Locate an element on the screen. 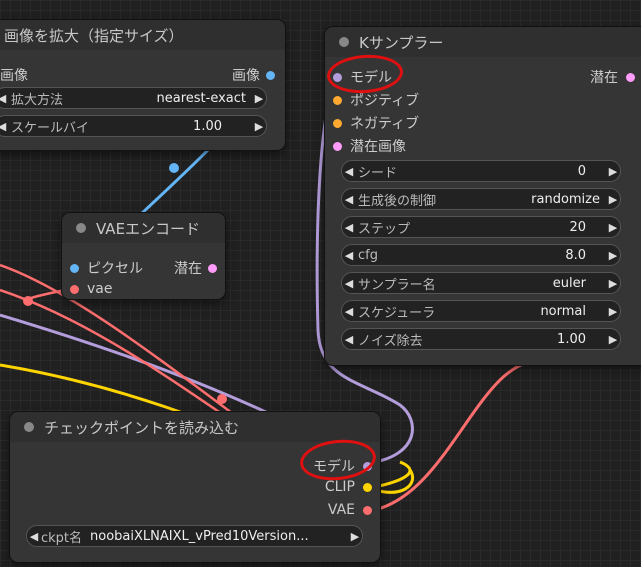 The image size is (641, 567). input-negative: ネガティブ is located at coordinates (376, 123).